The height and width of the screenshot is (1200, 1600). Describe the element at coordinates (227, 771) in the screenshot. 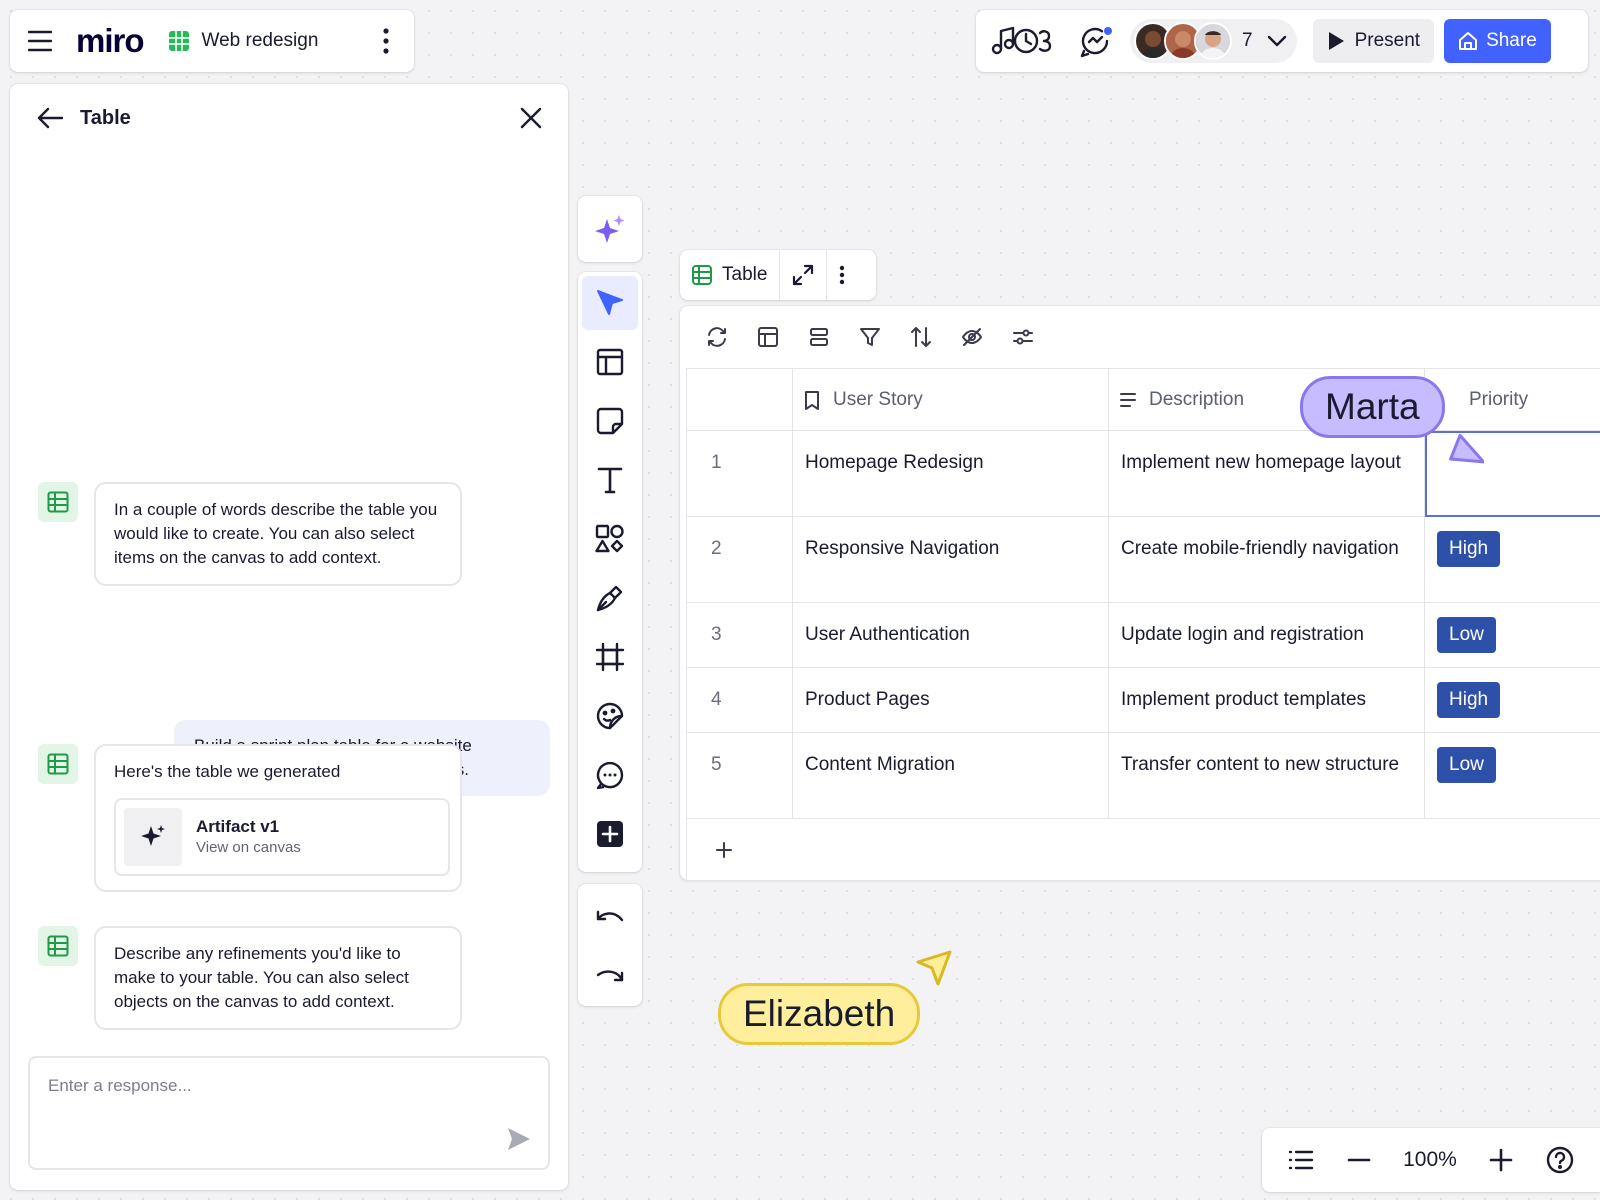

I see `bot-message-text: Here's the table we generated` at that location.